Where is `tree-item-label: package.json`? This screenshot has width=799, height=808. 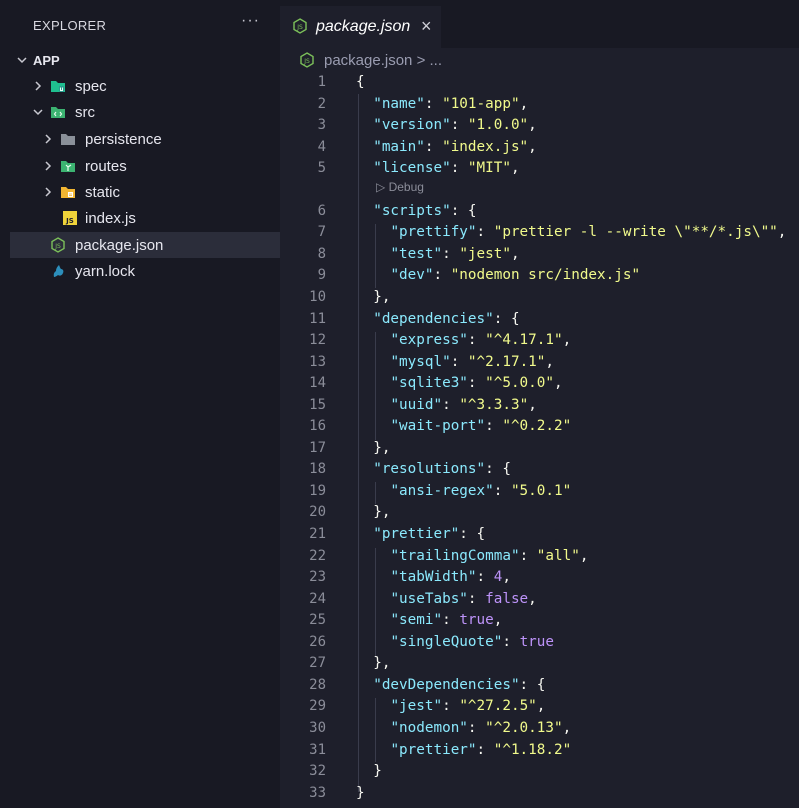
tree-item-label: package.json is located at coordinates (119, 245).